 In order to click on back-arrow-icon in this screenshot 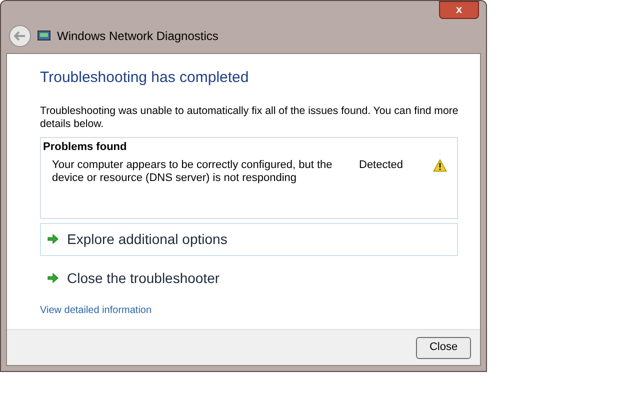, I will do `click(20, 36)`.